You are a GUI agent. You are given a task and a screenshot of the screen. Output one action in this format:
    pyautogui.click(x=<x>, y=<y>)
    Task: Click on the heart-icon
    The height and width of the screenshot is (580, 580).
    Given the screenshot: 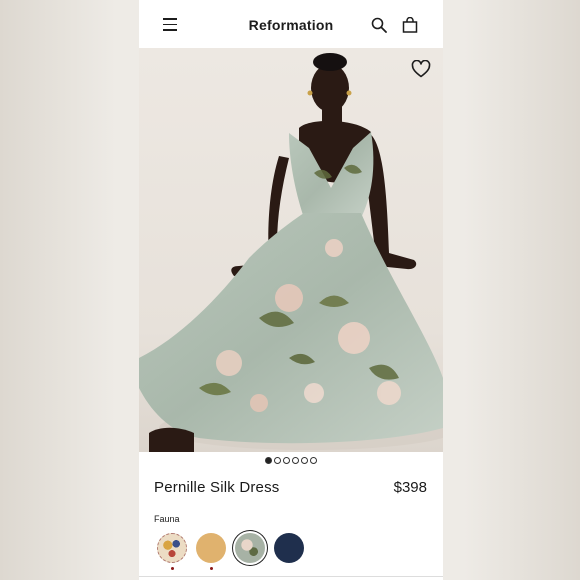 What is the action you would take?
    pyautogui.click(x=421, y=69)
    